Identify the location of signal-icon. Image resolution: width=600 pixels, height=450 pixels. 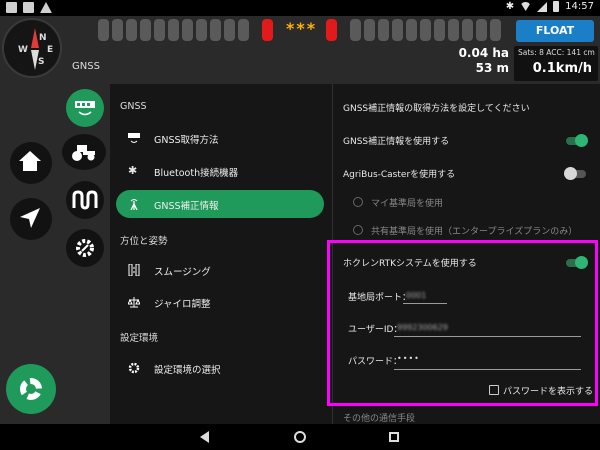
(542, 6).